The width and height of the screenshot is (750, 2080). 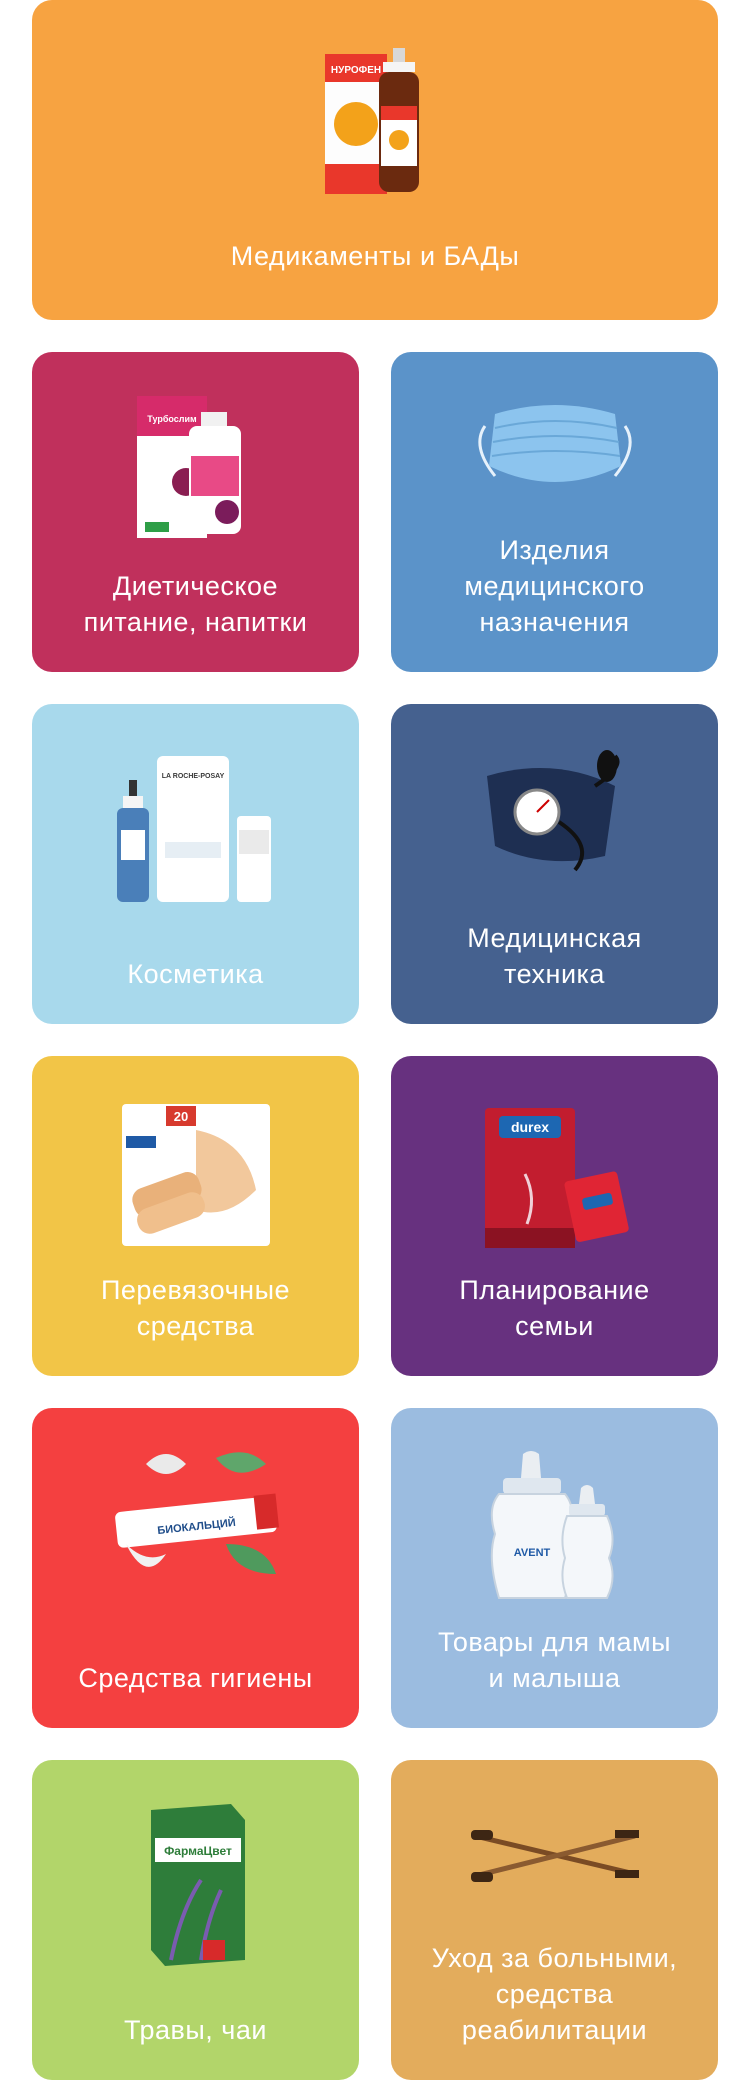 I want to click on category-tile-meds: НУРОФЕН Медикаменты и БАДы, so click(x=375, y=160).